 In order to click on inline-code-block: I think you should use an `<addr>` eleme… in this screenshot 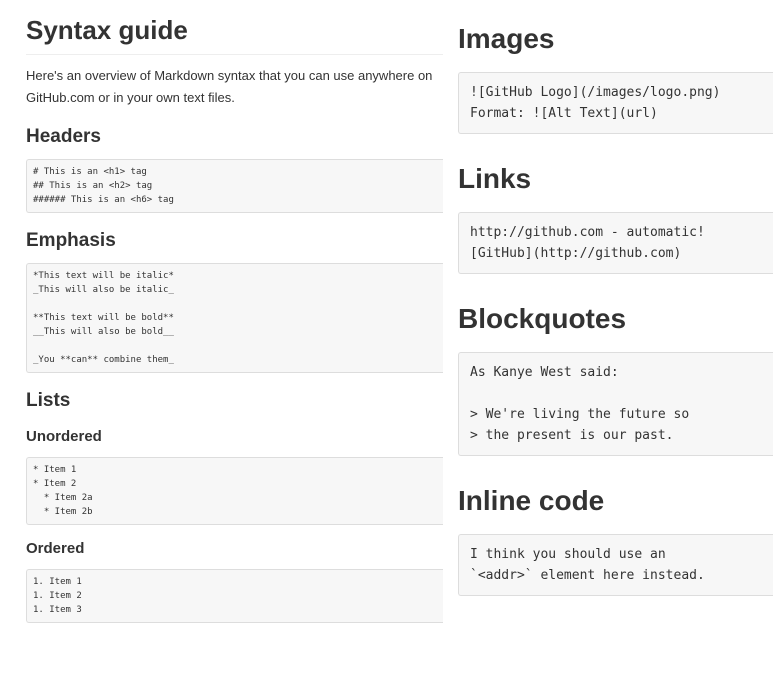, I will do `click(615, 565)`.